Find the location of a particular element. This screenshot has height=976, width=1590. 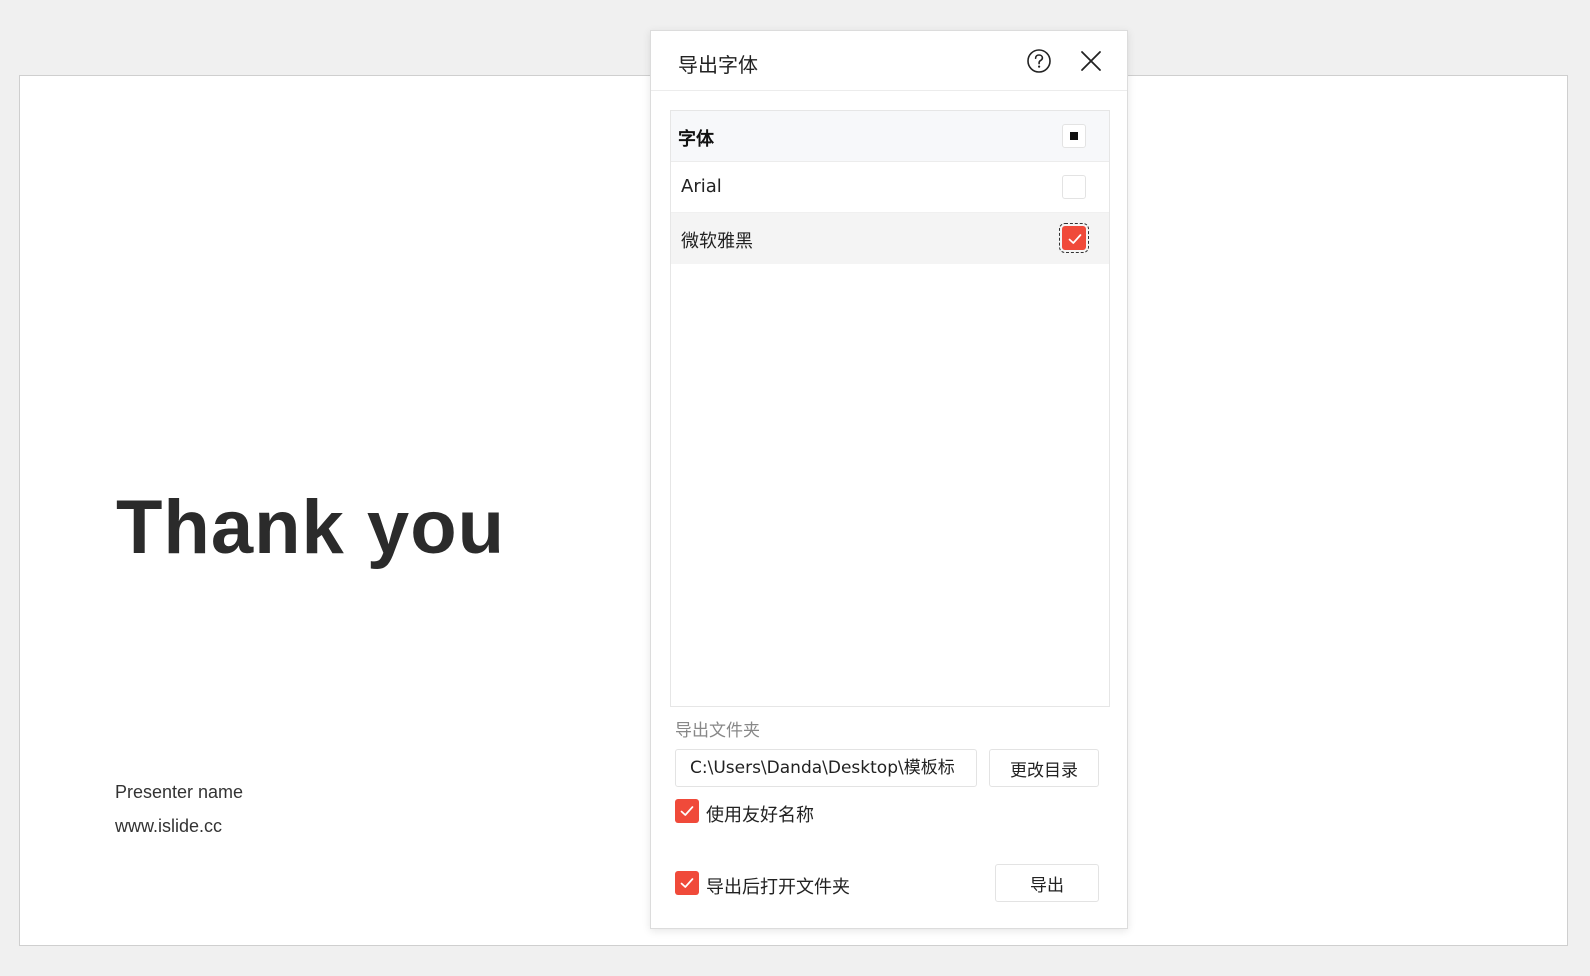

font-checkbox-msyh is located at coordinates (1074, 238).